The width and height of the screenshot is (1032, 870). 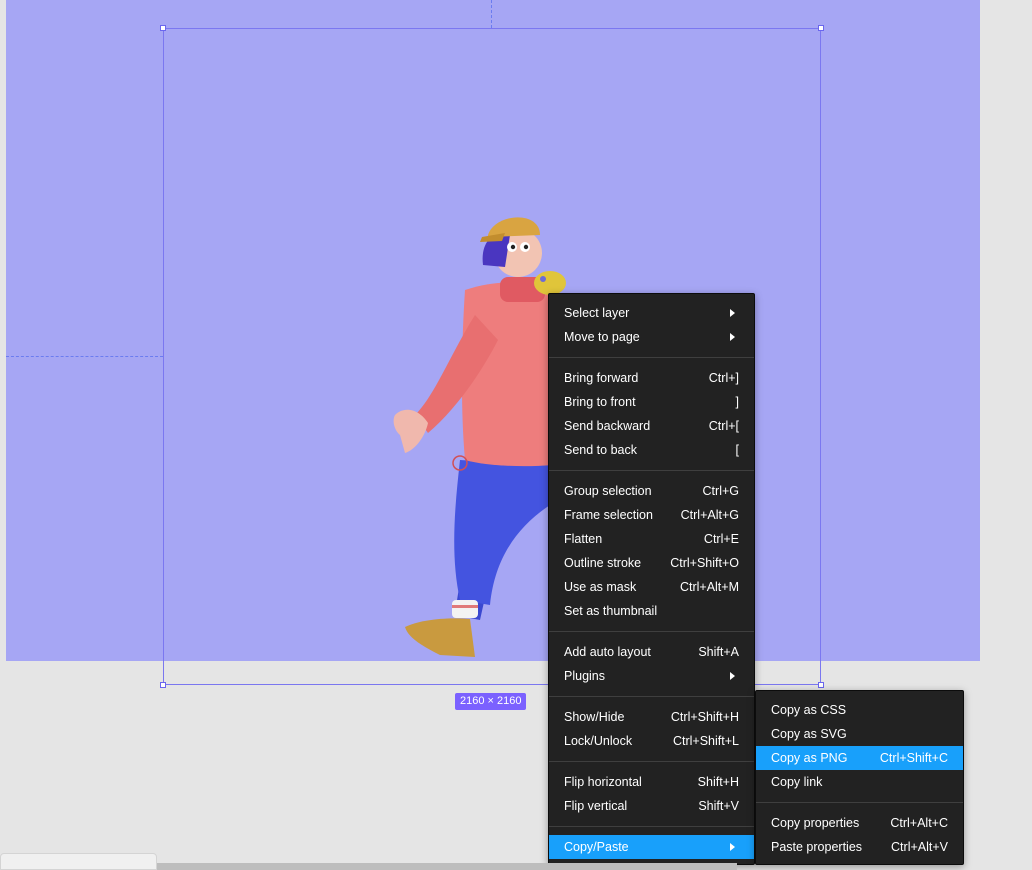 What do you see at coordinates (721, 539) in the screenshot?
I see `menu-item-shortcut: Ctrl+E` at bounding box center [721, 539].